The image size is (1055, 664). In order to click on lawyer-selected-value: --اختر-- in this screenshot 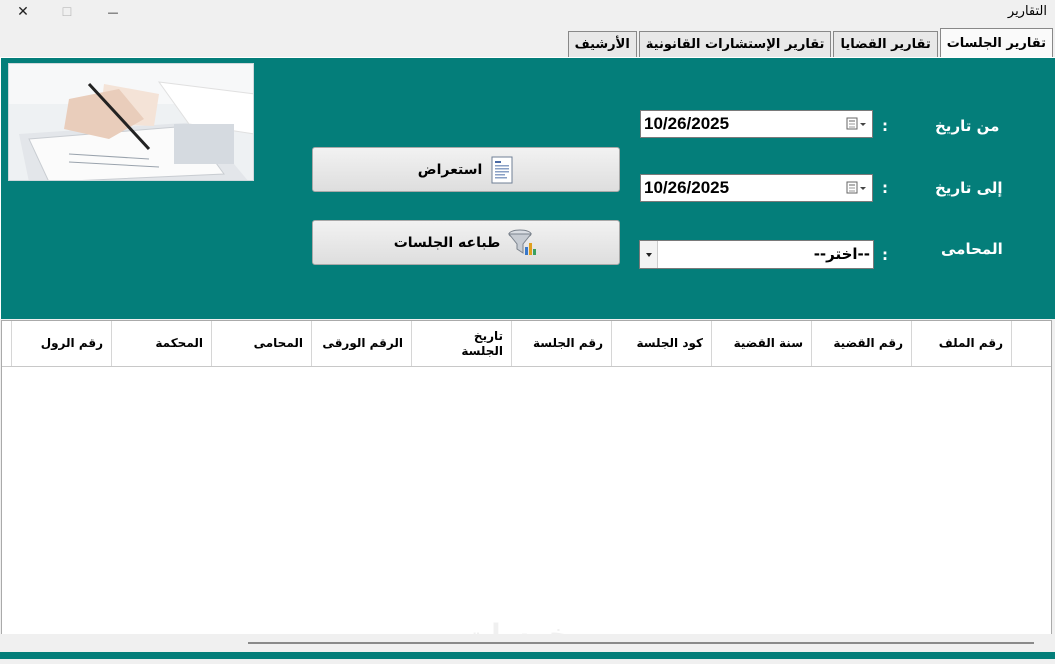, I will do `click(841, 254)`.